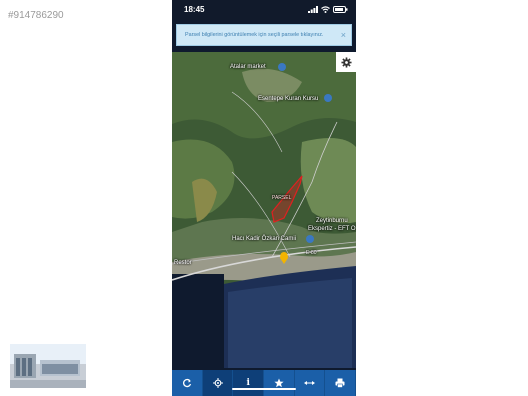  I want to click on info-button: i, so click(249, 383).